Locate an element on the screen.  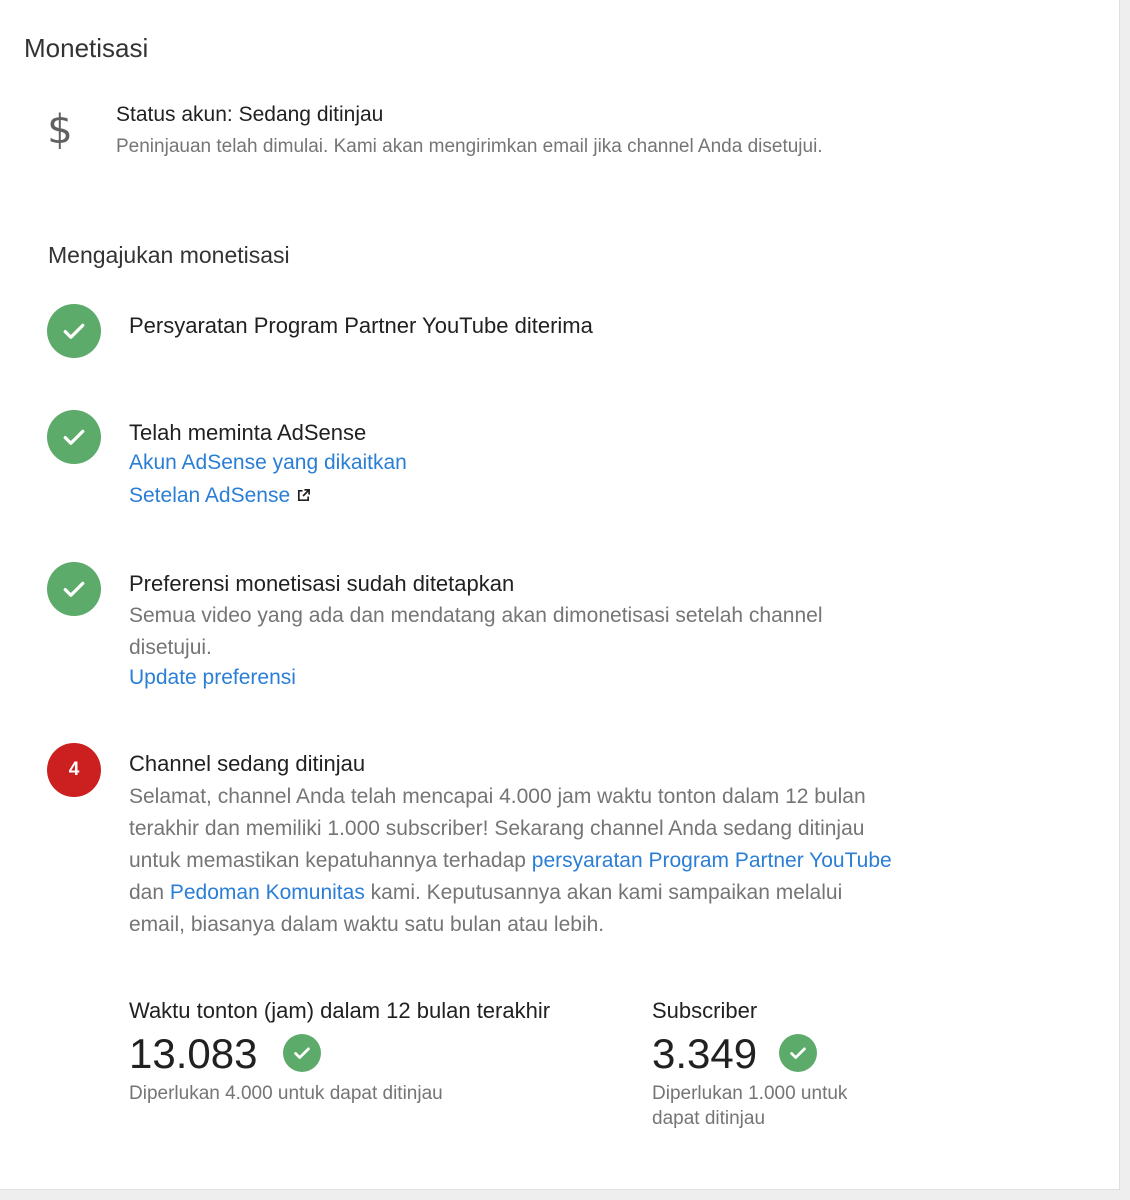
subscriber-value: 3.349 is located at coordinates (705, 1053).